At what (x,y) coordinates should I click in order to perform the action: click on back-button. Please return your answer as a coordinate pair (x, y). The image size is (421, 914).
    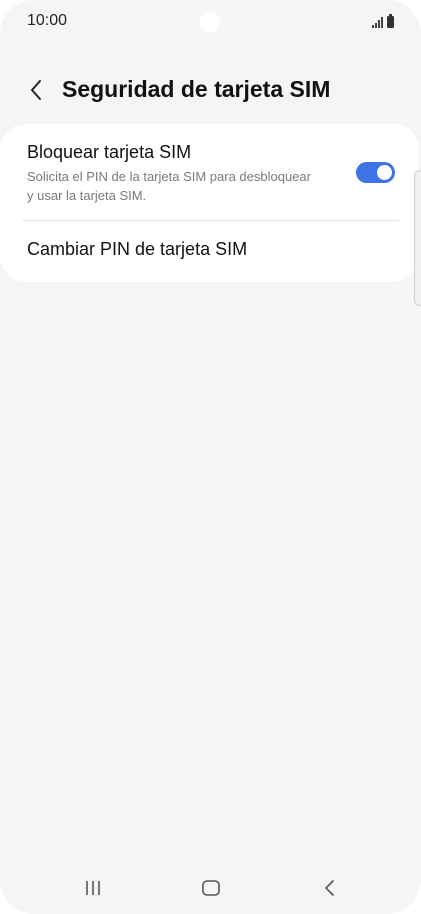
    Looking at the image, I should click on (36, 90).